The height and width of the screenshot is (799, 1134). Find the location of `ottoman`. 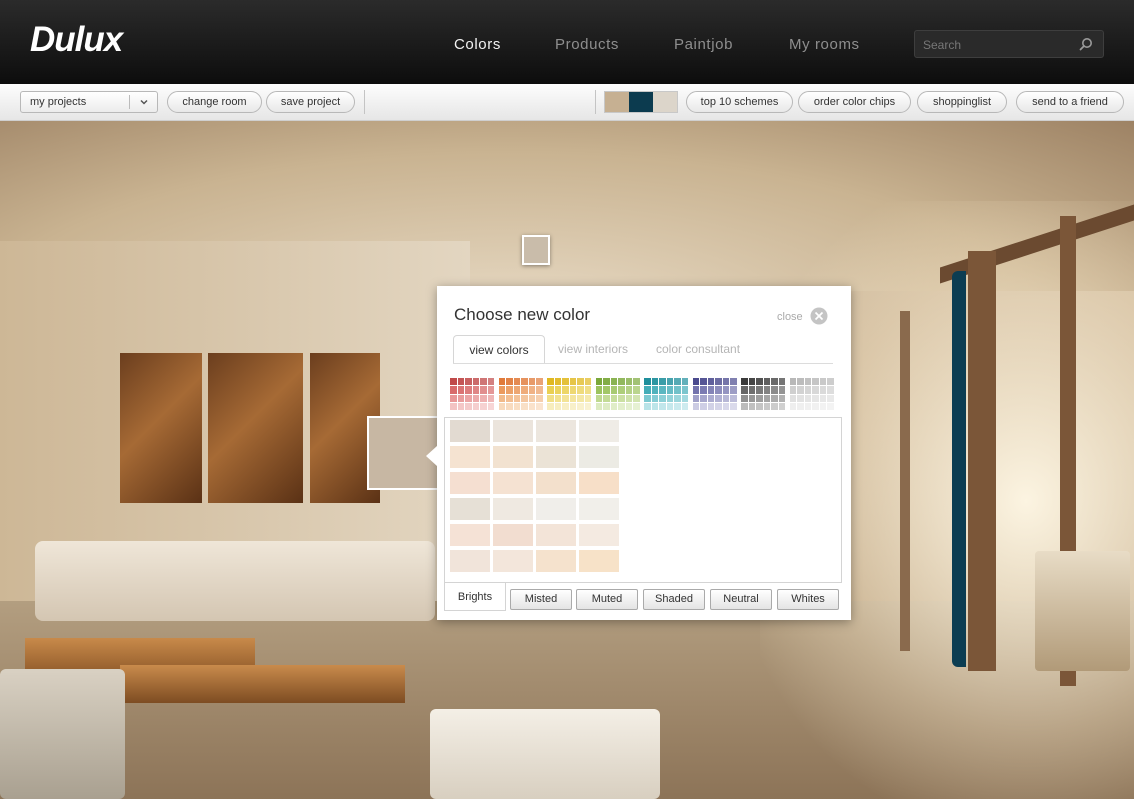

ottoman is located at coordinates (545, 754).